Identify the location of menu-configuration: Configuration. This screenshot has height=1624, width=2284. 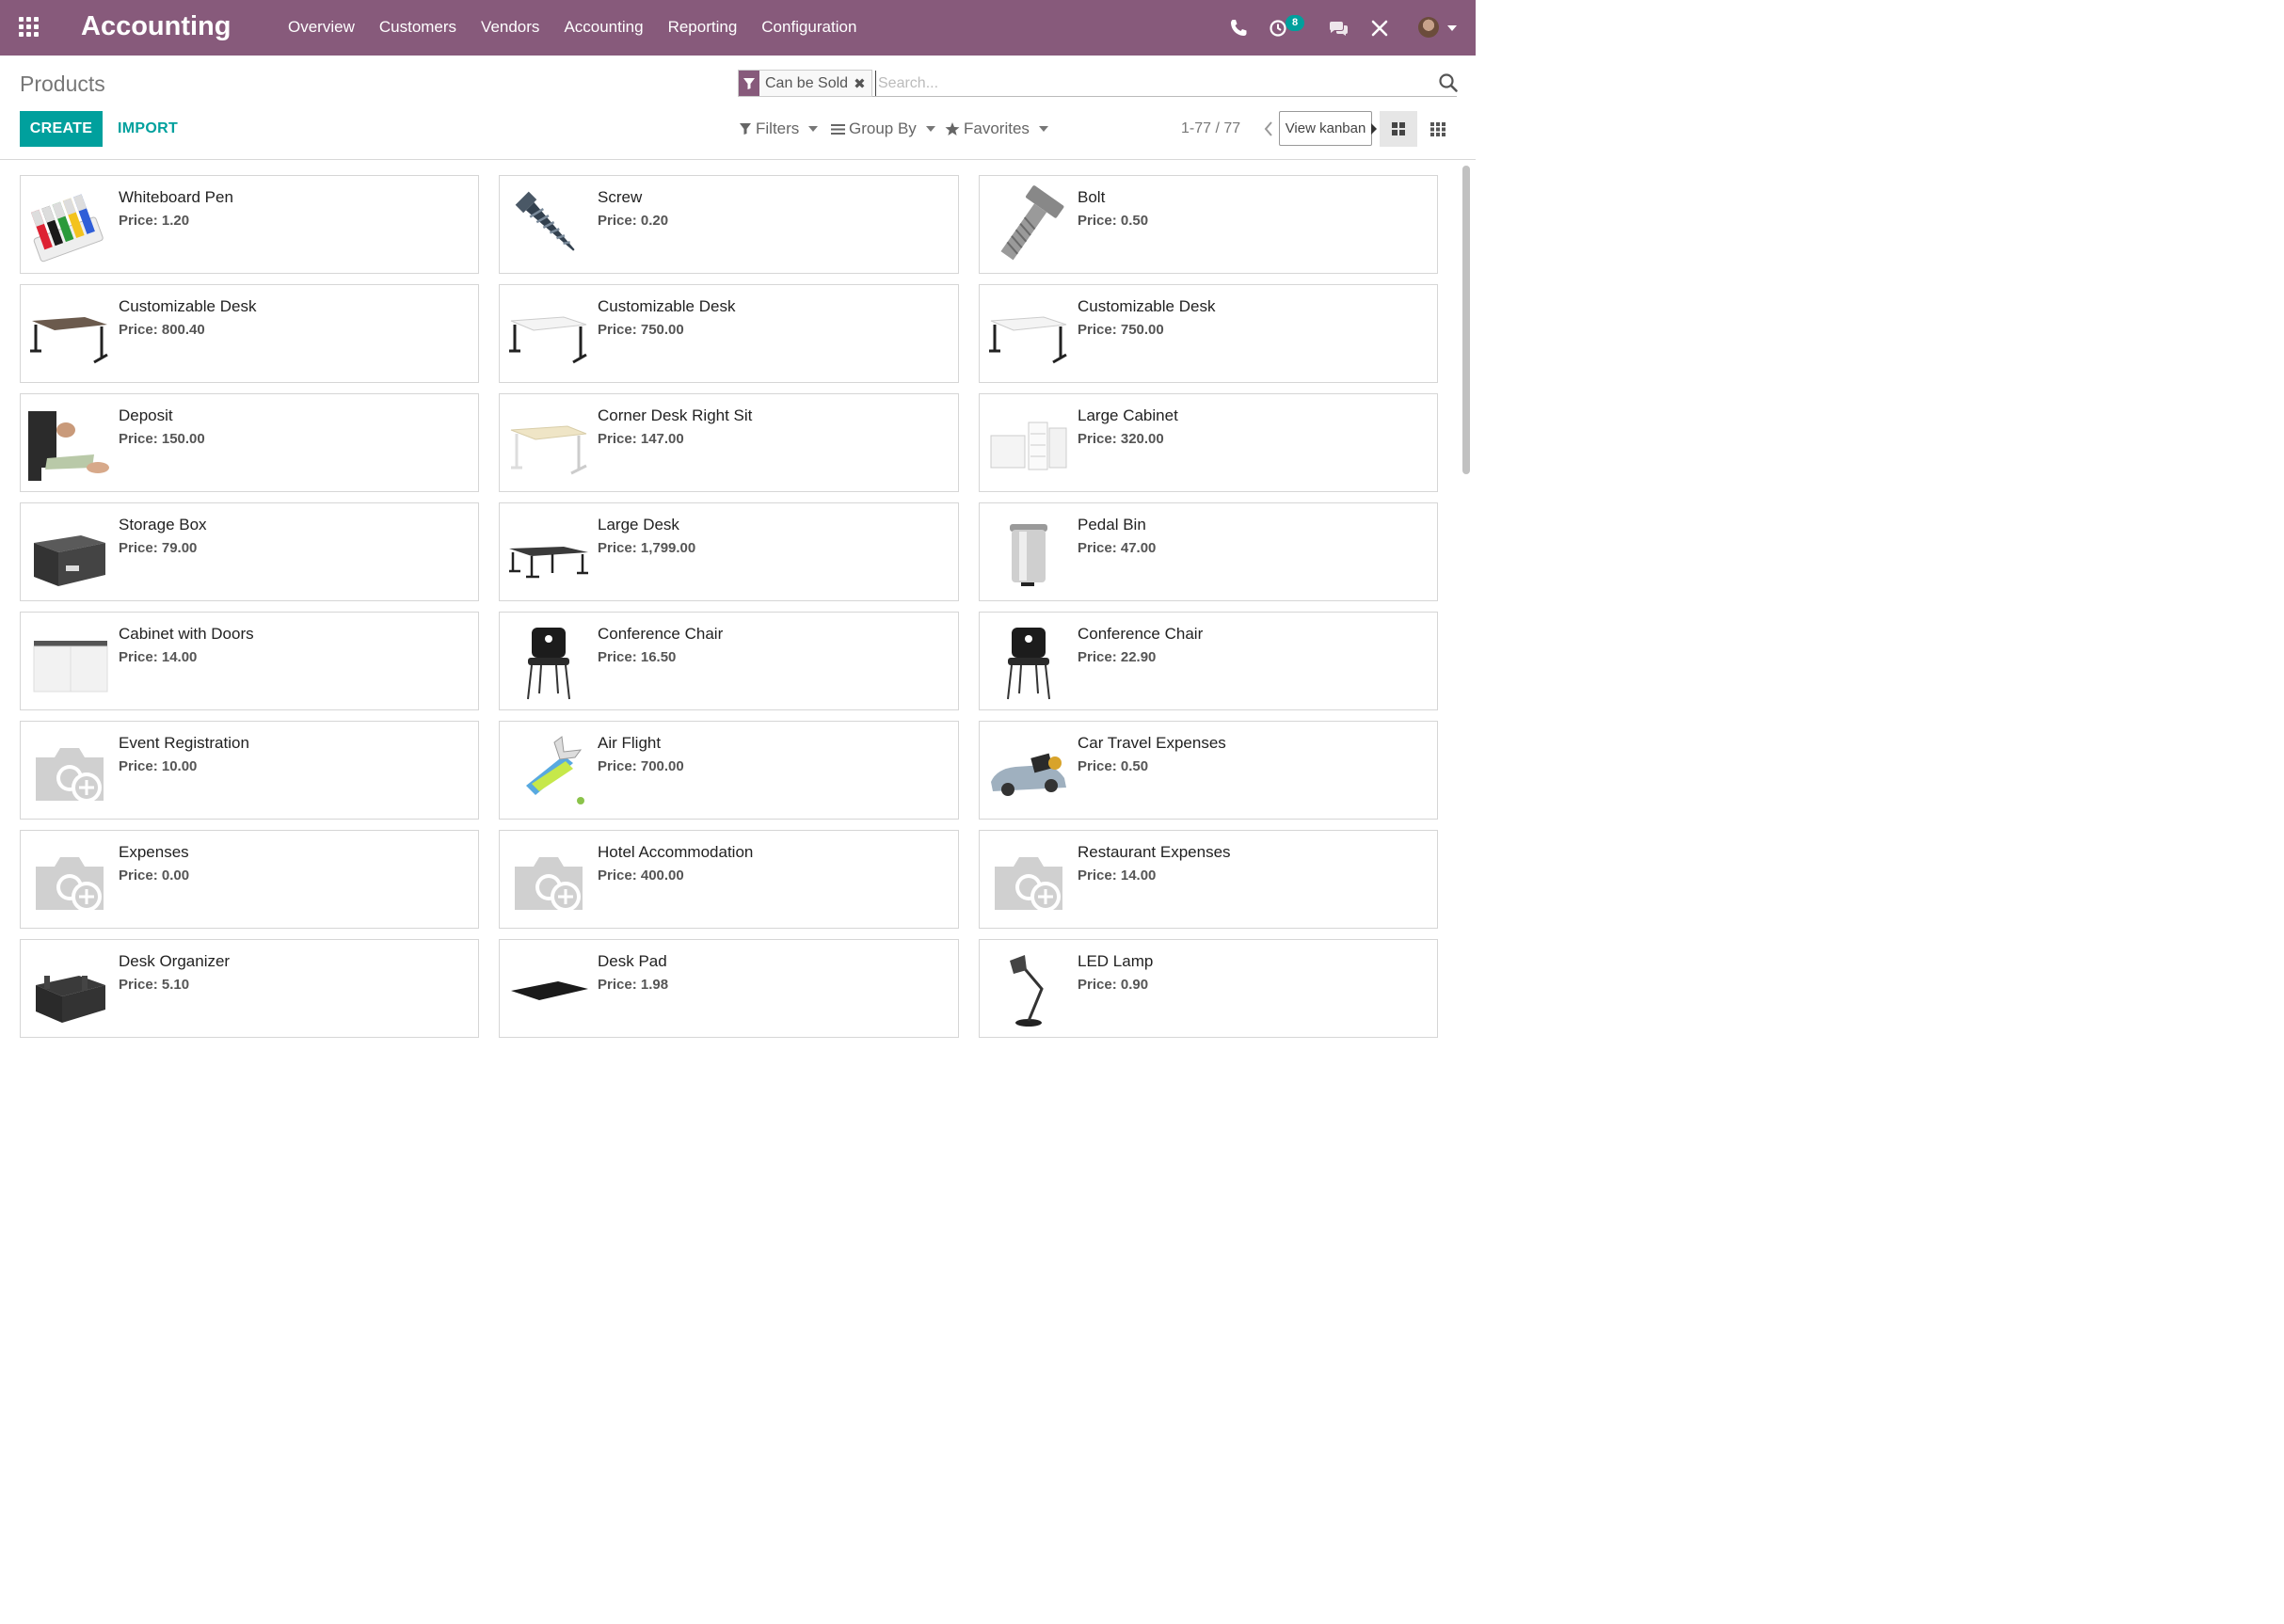
(808, 27).